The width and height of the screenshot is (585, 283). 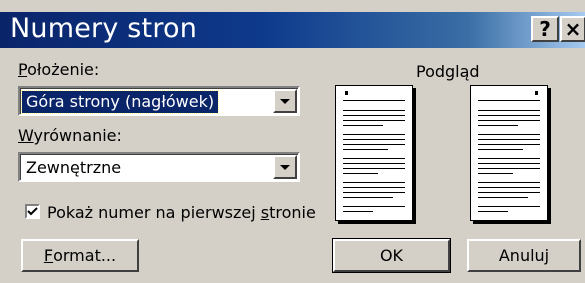 What do you see at coordinates (524, 255) in the screenshot?
I see `cancel-button: Anuluj` at bounding box center [524, 255].